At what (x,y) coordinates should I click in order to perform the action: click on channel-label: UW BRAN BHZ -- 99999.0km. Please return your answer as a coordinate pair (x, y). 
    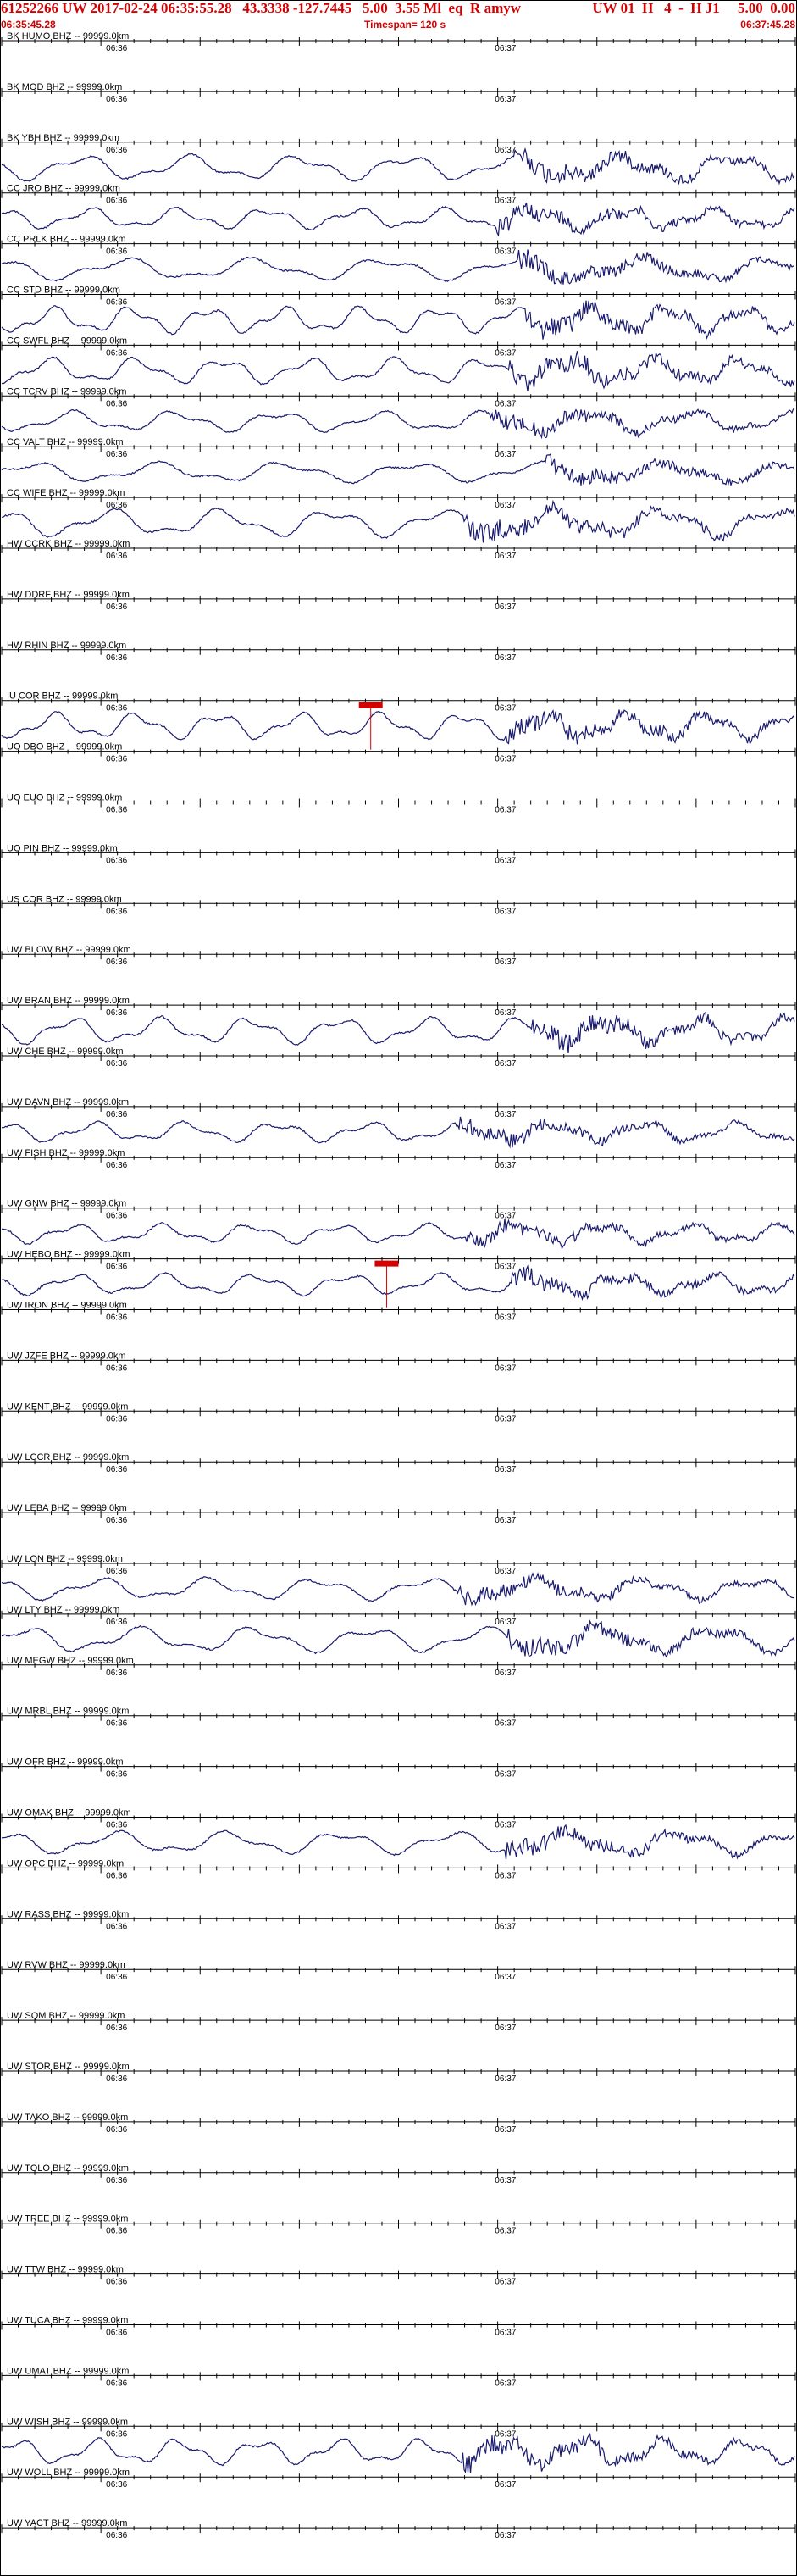
    Looking at the image, I should click on (68, 1001).